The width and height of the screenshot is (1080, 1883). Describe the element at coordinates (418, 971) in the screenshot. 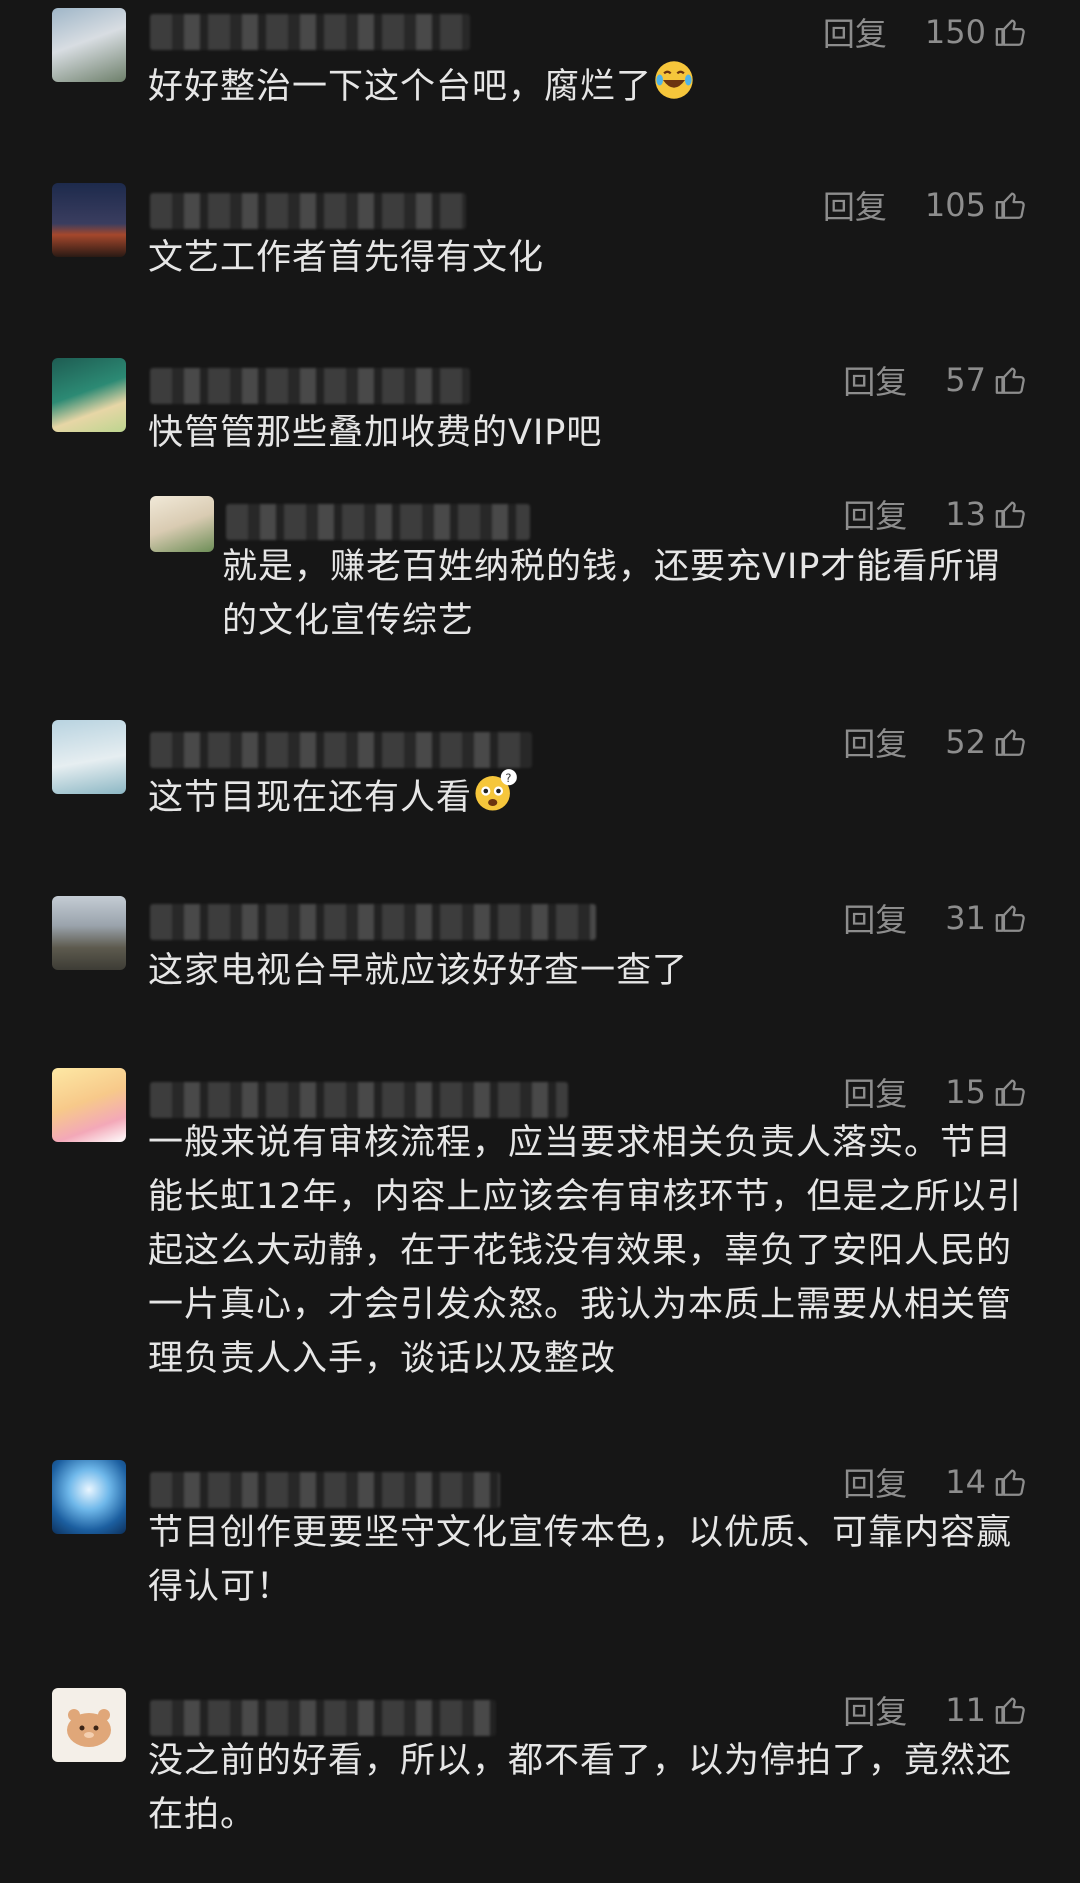

I see `comment-text: 这家电视台早就应该好好查一查了` at that location.